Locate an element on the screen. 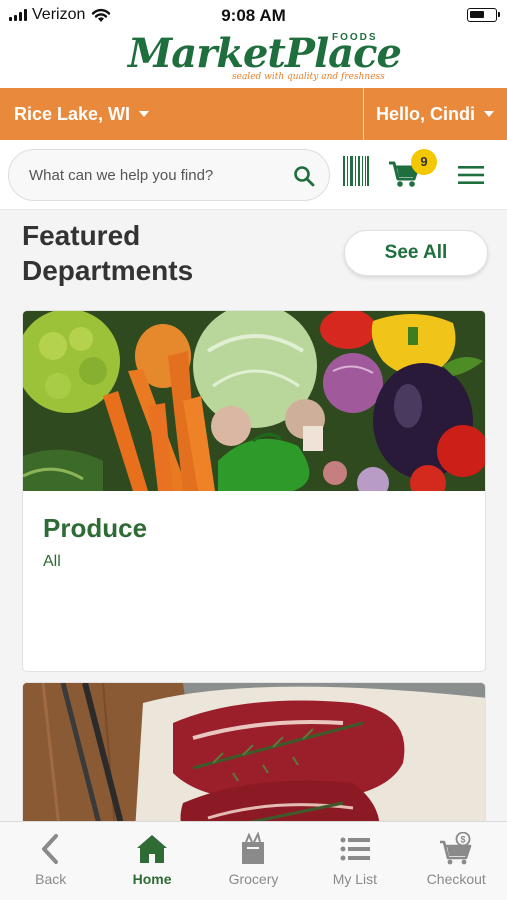 The height and width of the screenshot is (900, 507). nav-label-grocery: Grocery is located at coordinates (253, 879).